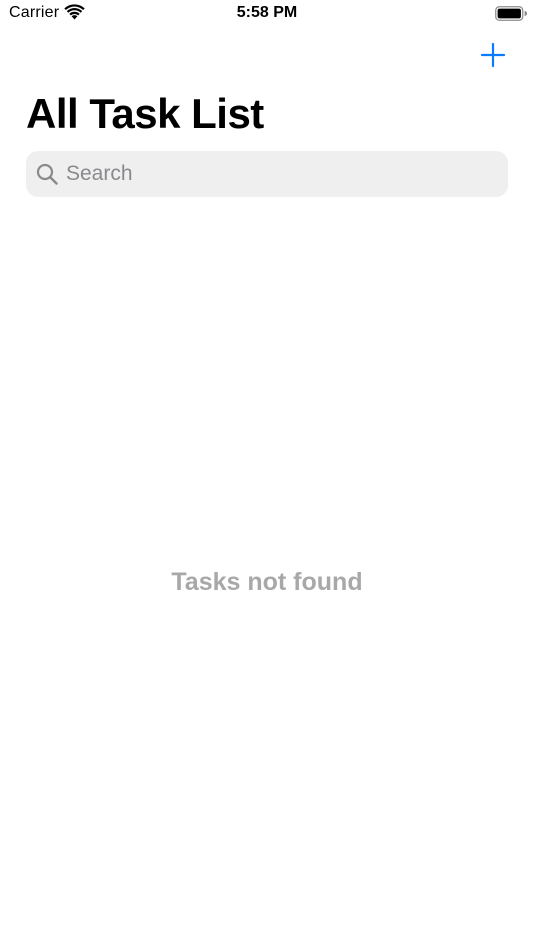  I want to click on status-bar: Carrier 5:58 PM, so click(267, 14).